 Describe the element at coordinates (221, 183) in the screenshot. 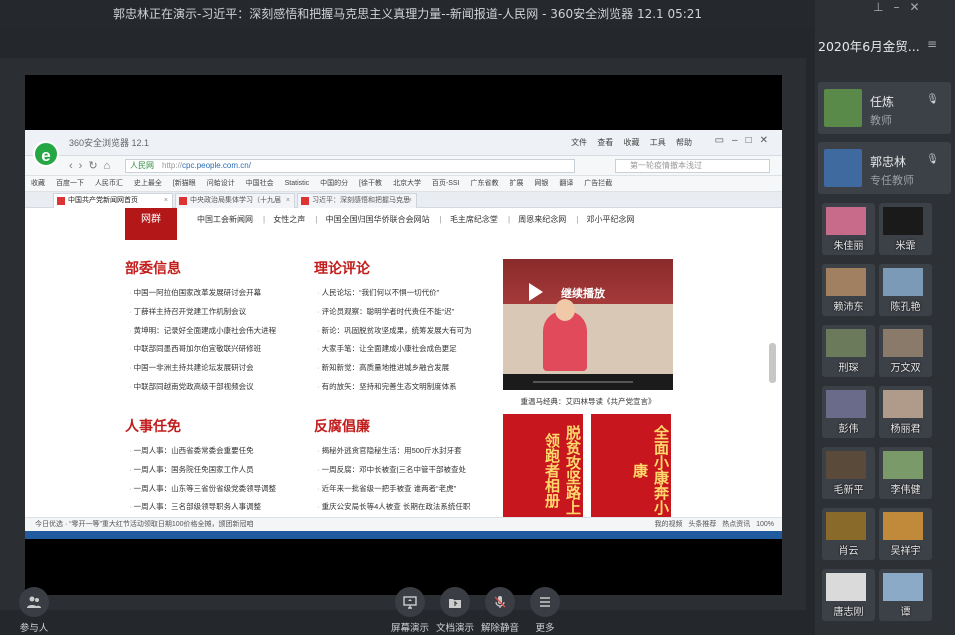

I see `fav-item: 问蛤设计` at that location.